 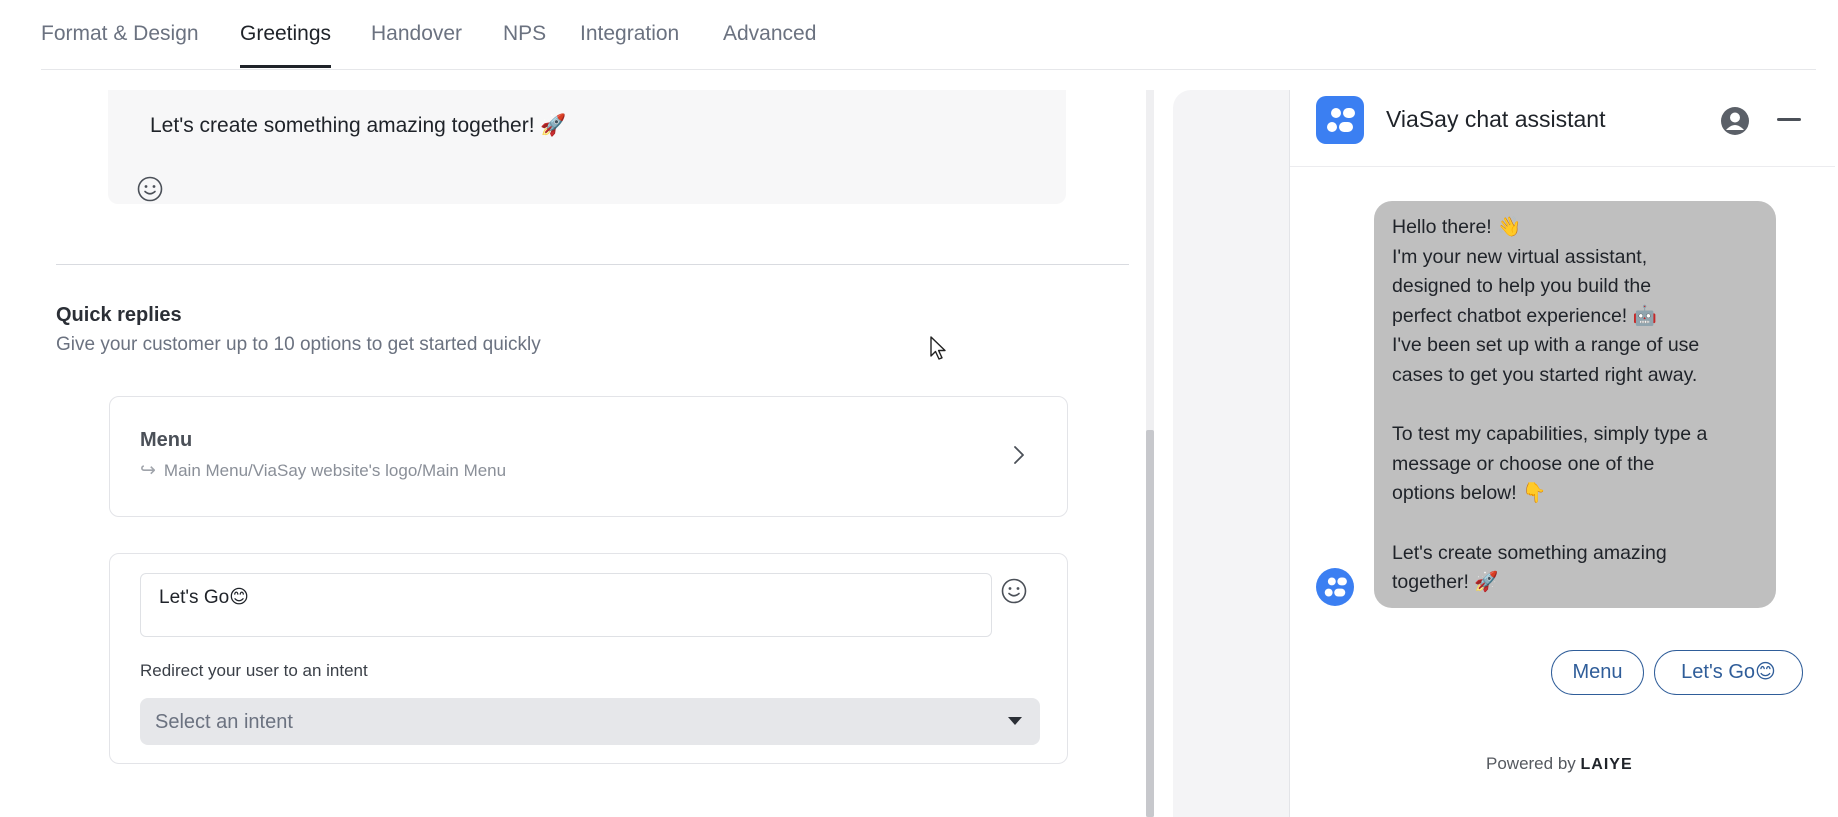 What do you see at coordinates (938, 348) in the screenshot?
I see `mouse-cursor-icon` at bounding box center [938, 348].